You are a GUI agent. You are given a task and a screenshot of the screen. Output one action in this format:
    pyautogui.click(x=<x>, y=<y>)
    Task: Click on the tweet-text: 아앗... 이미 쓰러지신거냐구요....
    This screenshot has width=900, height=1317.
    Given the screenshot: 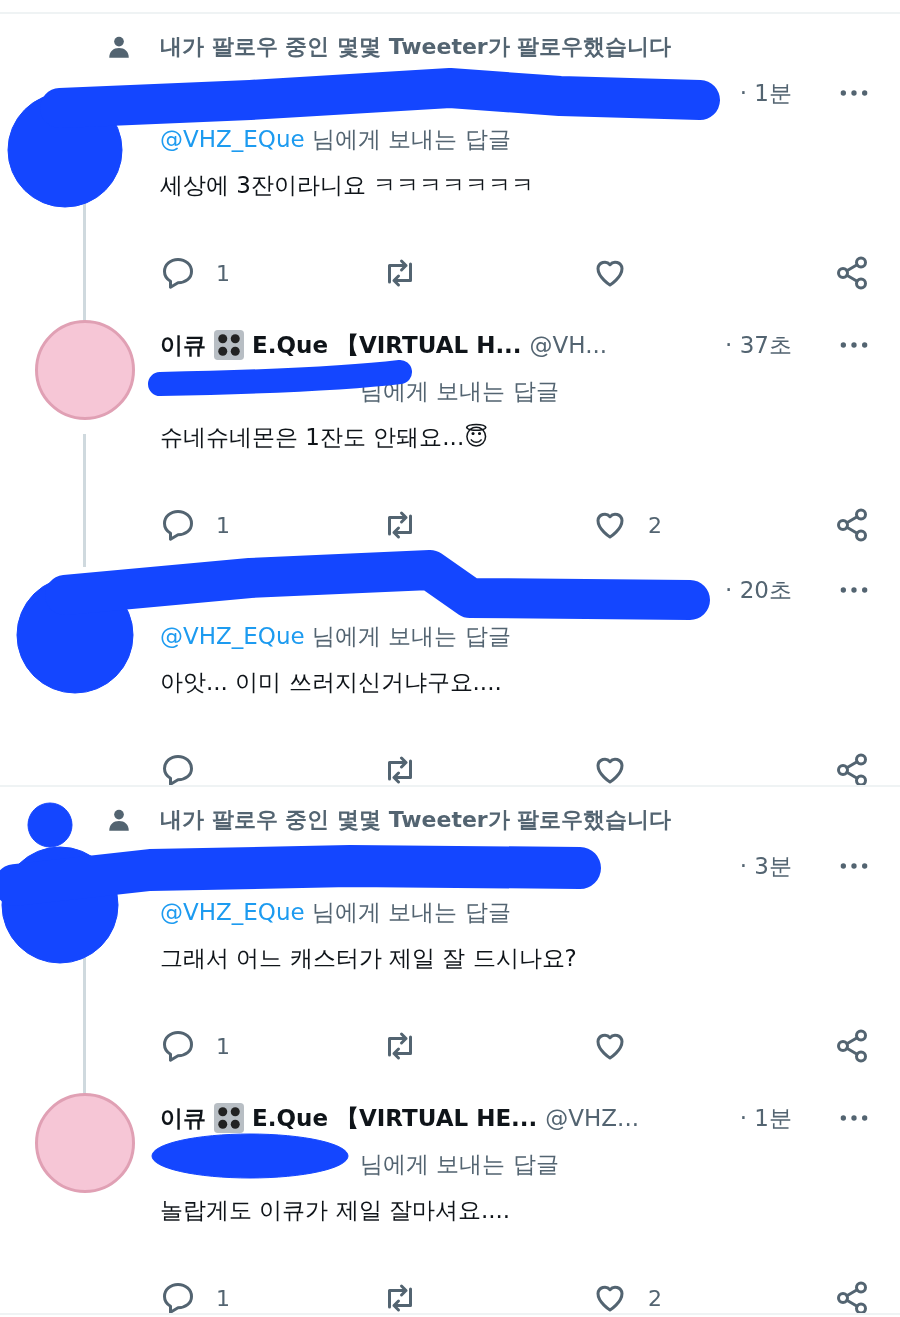 What is the action you would take?
    pyautogui.click(x=331, y=682)
    